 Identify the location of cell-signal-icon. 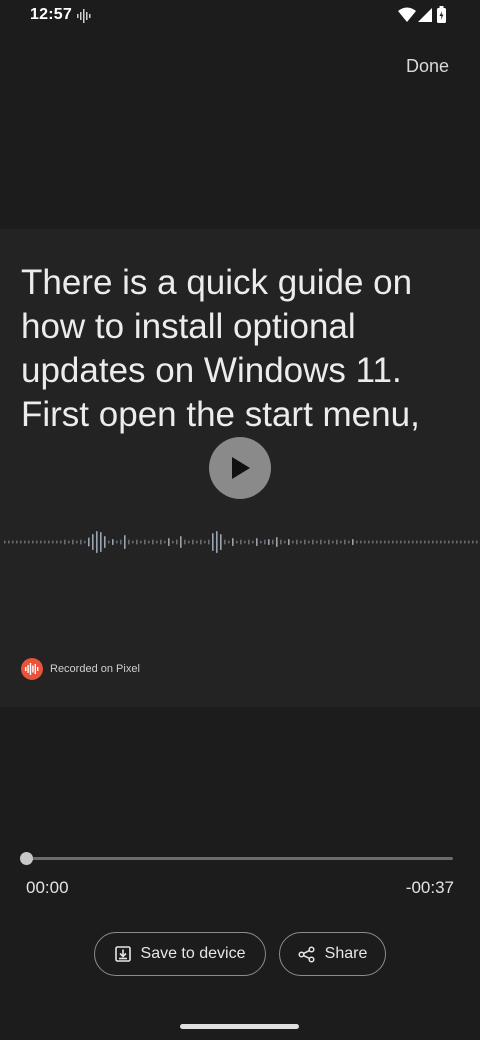
(425, 15).